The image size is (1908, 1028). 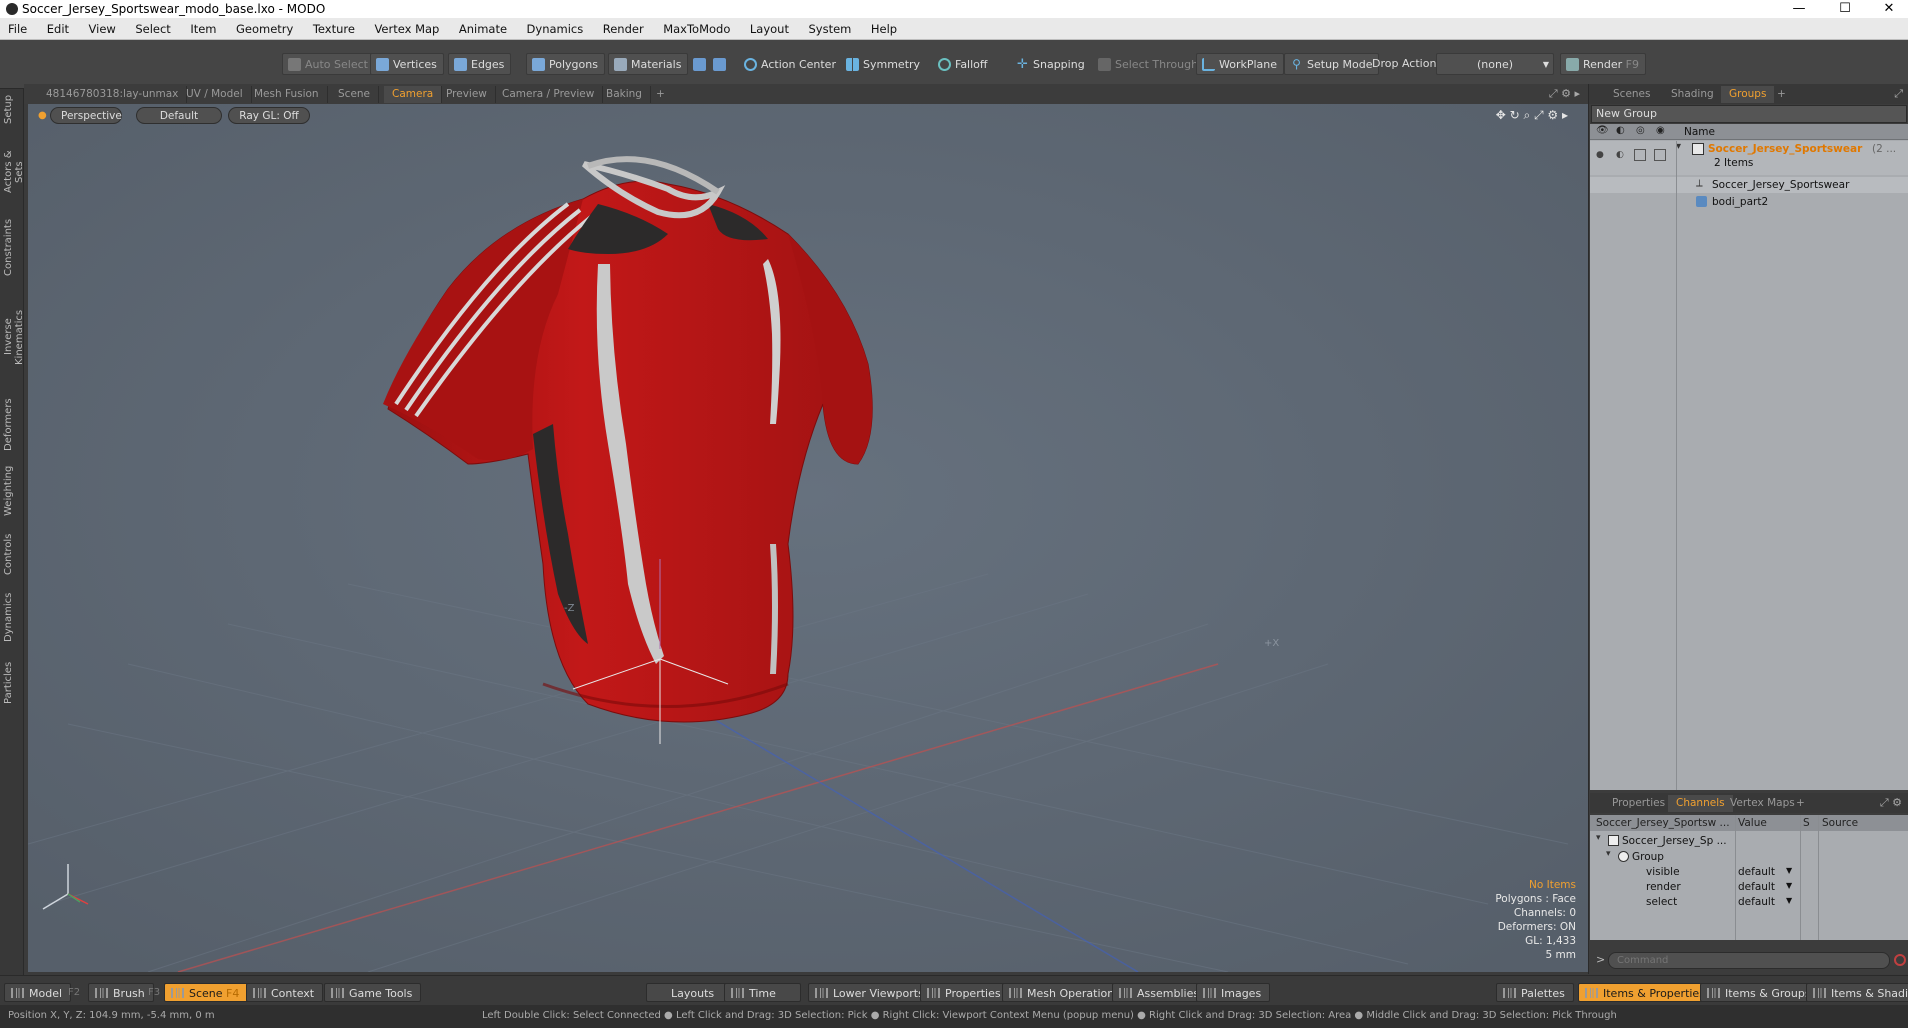 What do you see at coordinates (1148, 64) in the screenshot?
I see `select-through-button: Select Through` at bounding box center [1148, 64].